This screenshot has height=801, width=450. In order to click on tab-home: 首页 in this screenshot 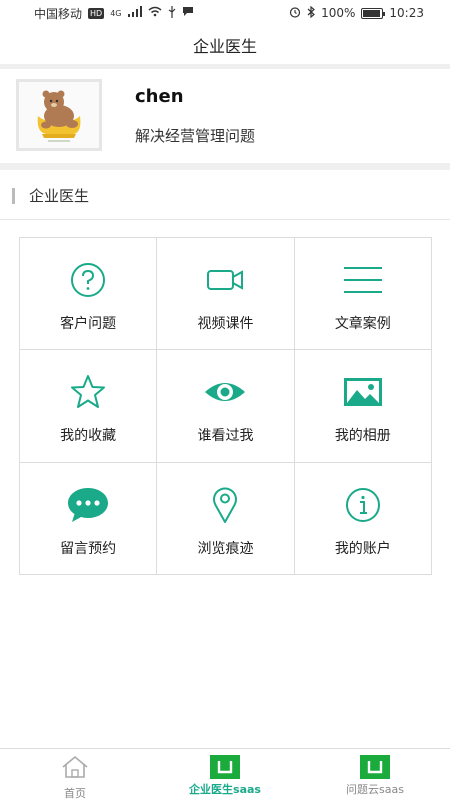, I will do `click(75, 774)`.